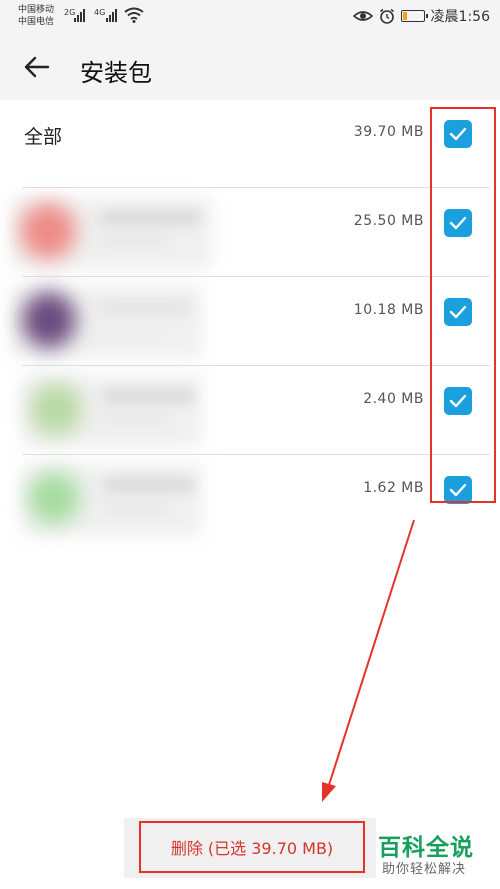 The image size is (500, 889). Describe the element at coordinates (368, 660) in the screenshot. I see `annotation-arrow-icon` at that location.